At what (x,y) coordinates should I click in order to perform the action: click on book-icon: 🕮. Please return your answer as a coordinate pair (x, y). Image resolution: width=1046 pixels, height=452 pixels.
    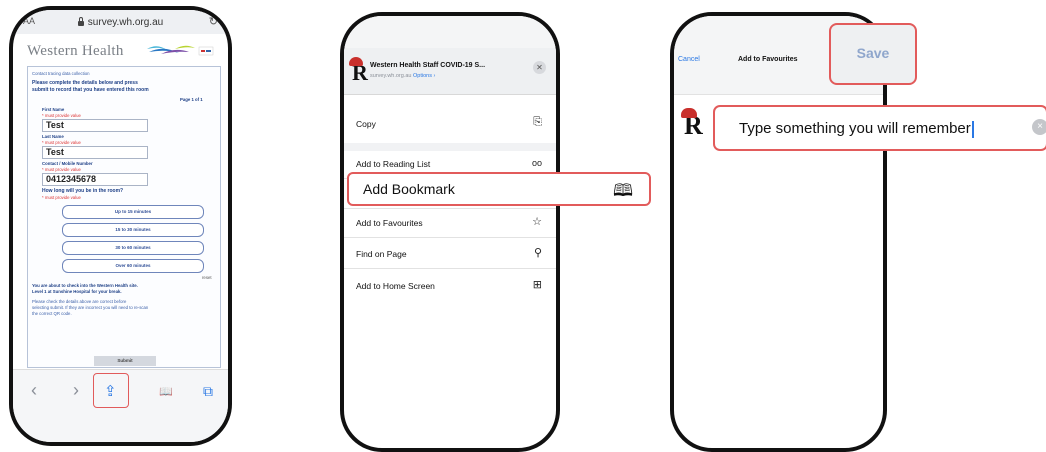
    Looking at the image, I should click on (622, 190).